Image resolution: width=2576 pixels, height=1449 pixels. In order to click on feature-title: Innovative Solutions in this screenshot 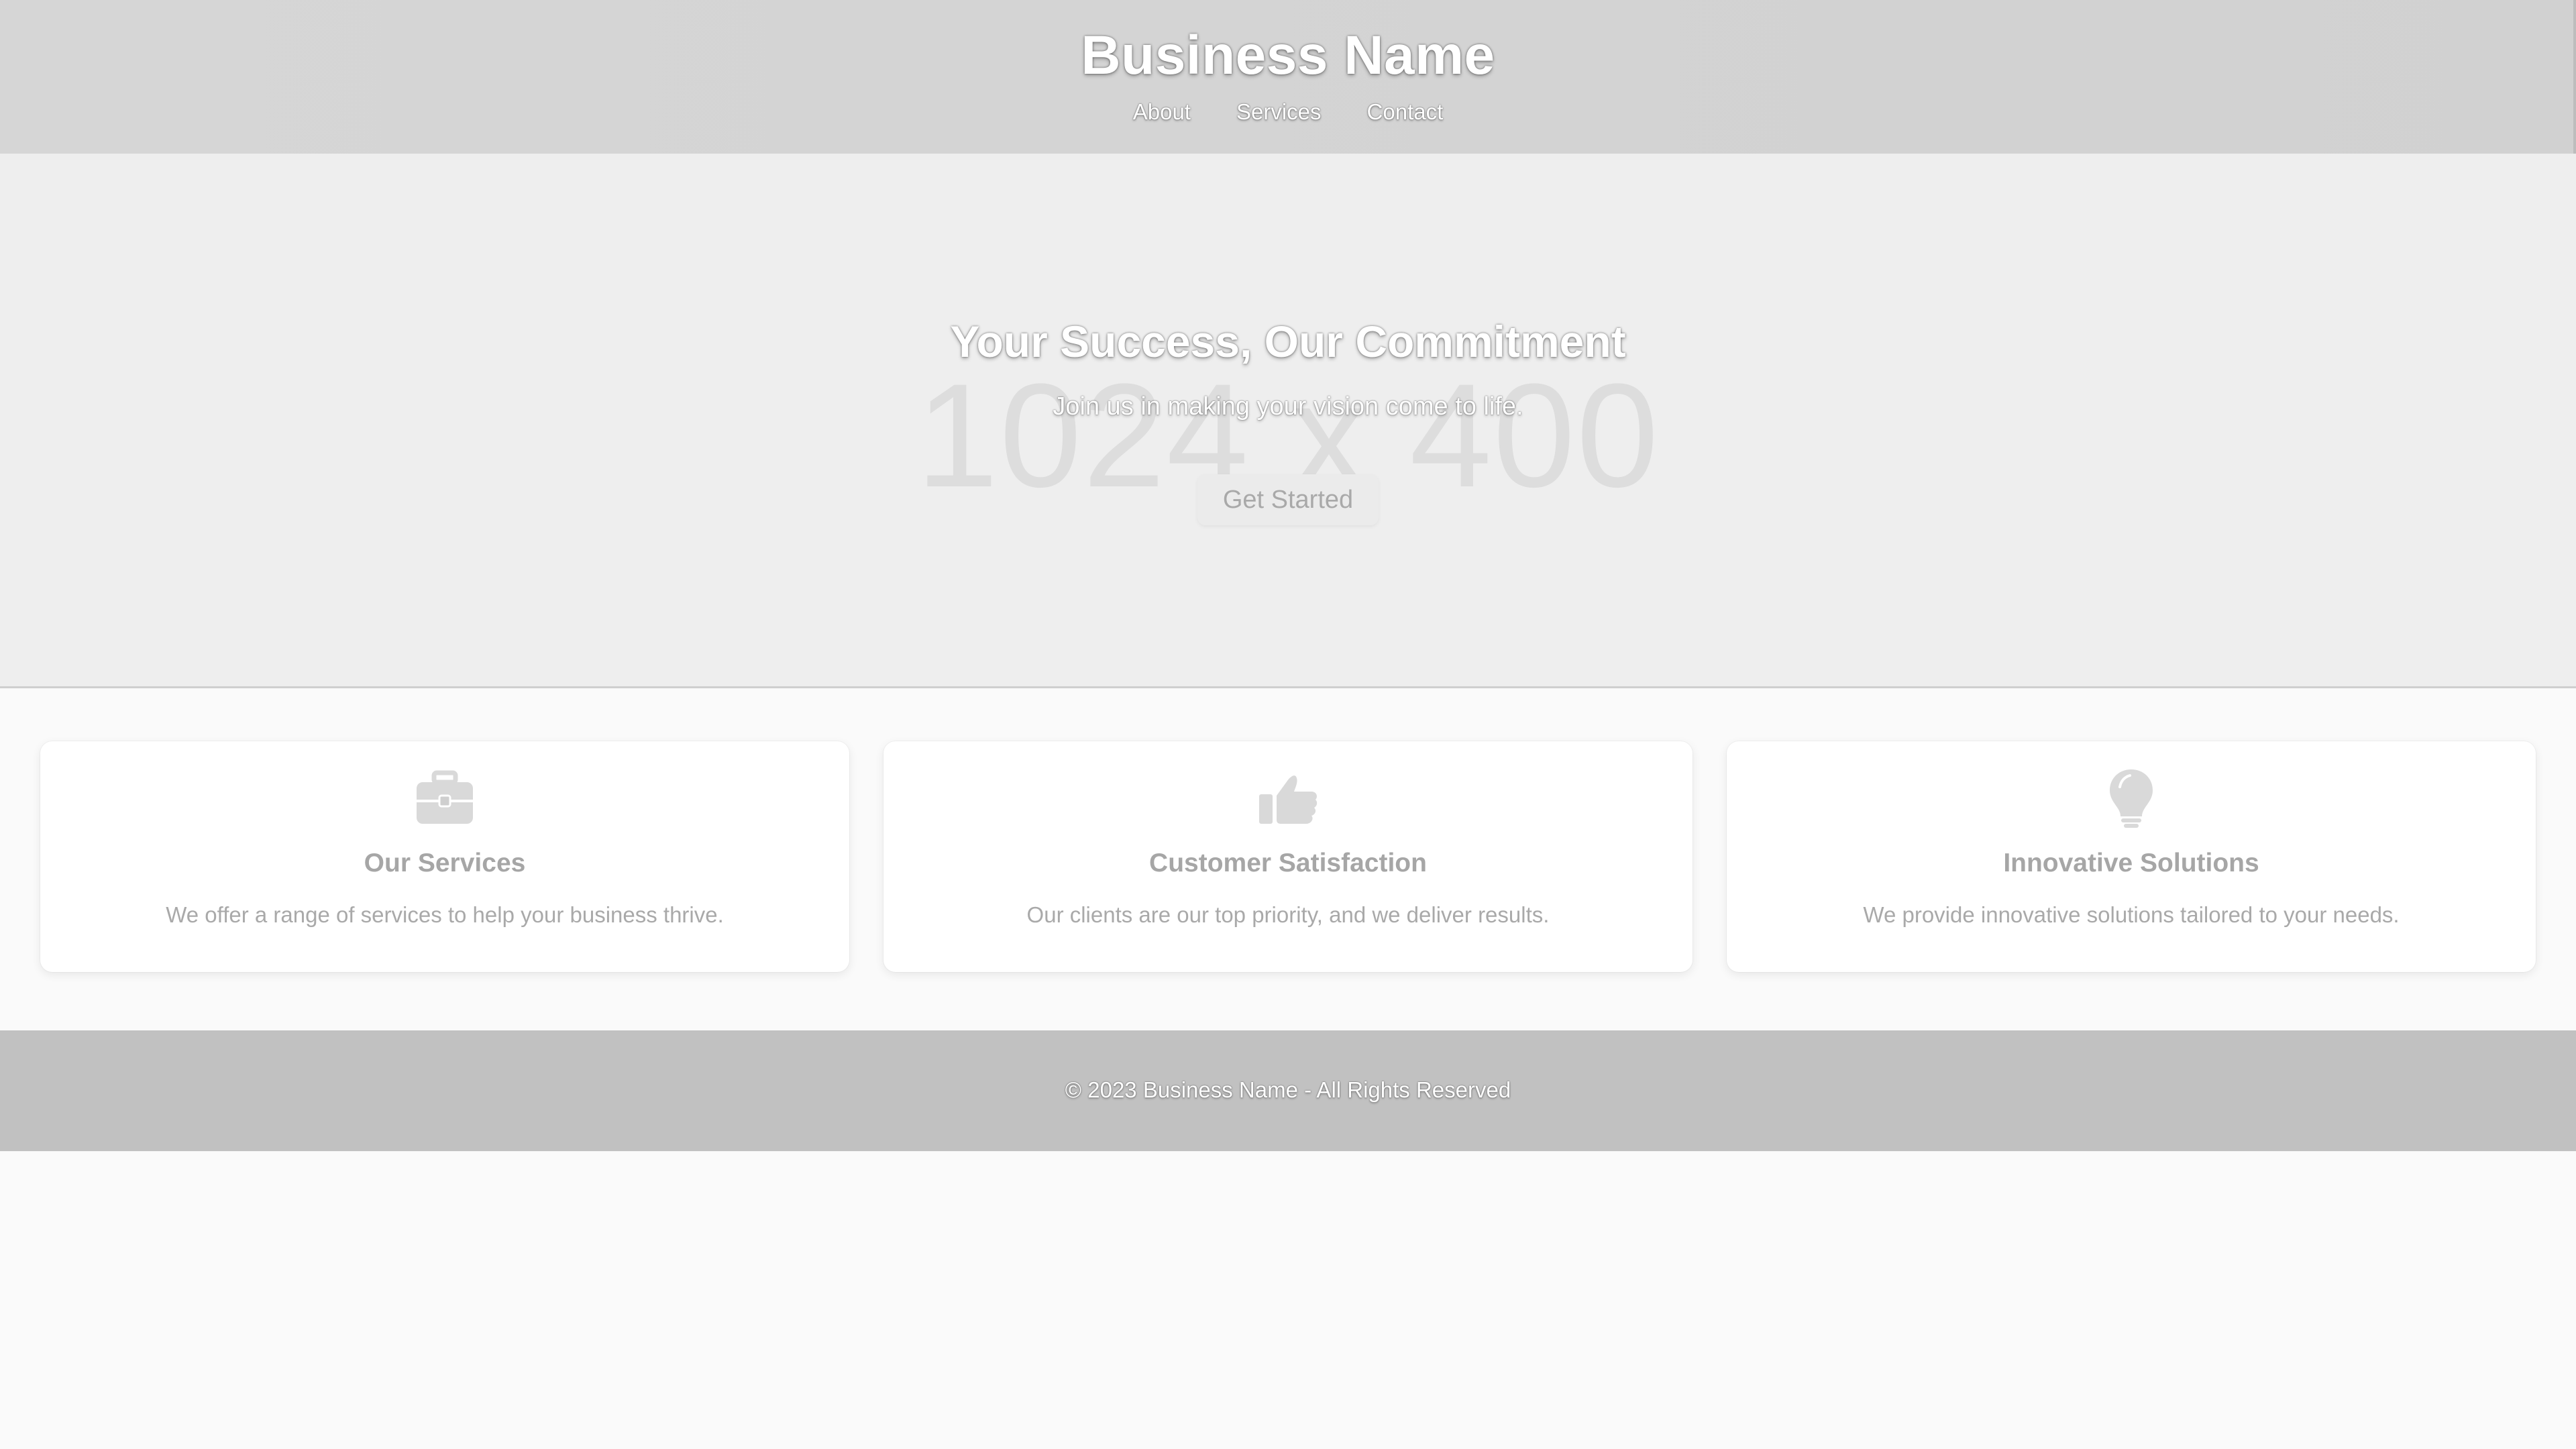, I will do `click(2131, 863)`.